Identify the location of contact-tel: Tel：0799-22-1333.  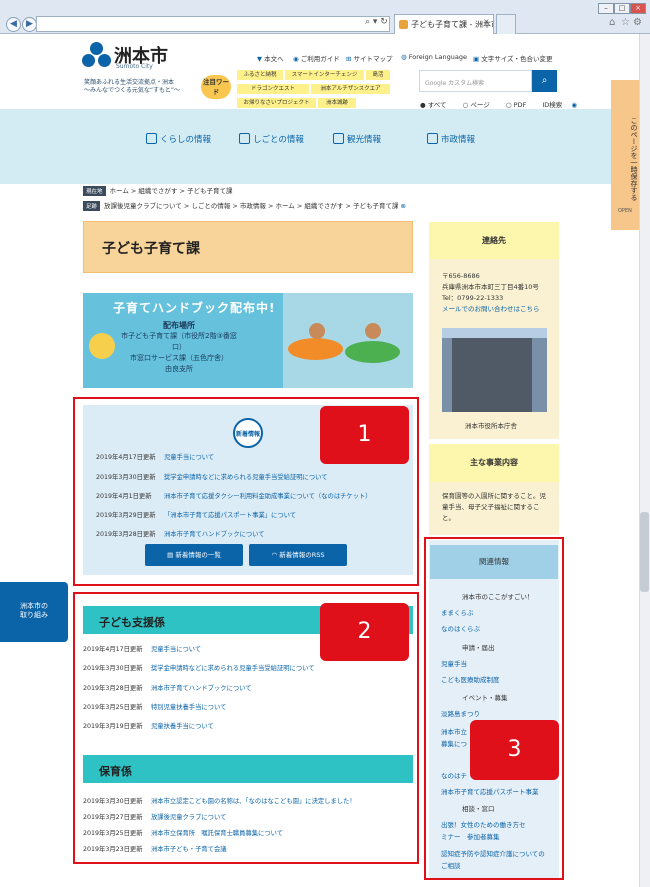
(473, 298).